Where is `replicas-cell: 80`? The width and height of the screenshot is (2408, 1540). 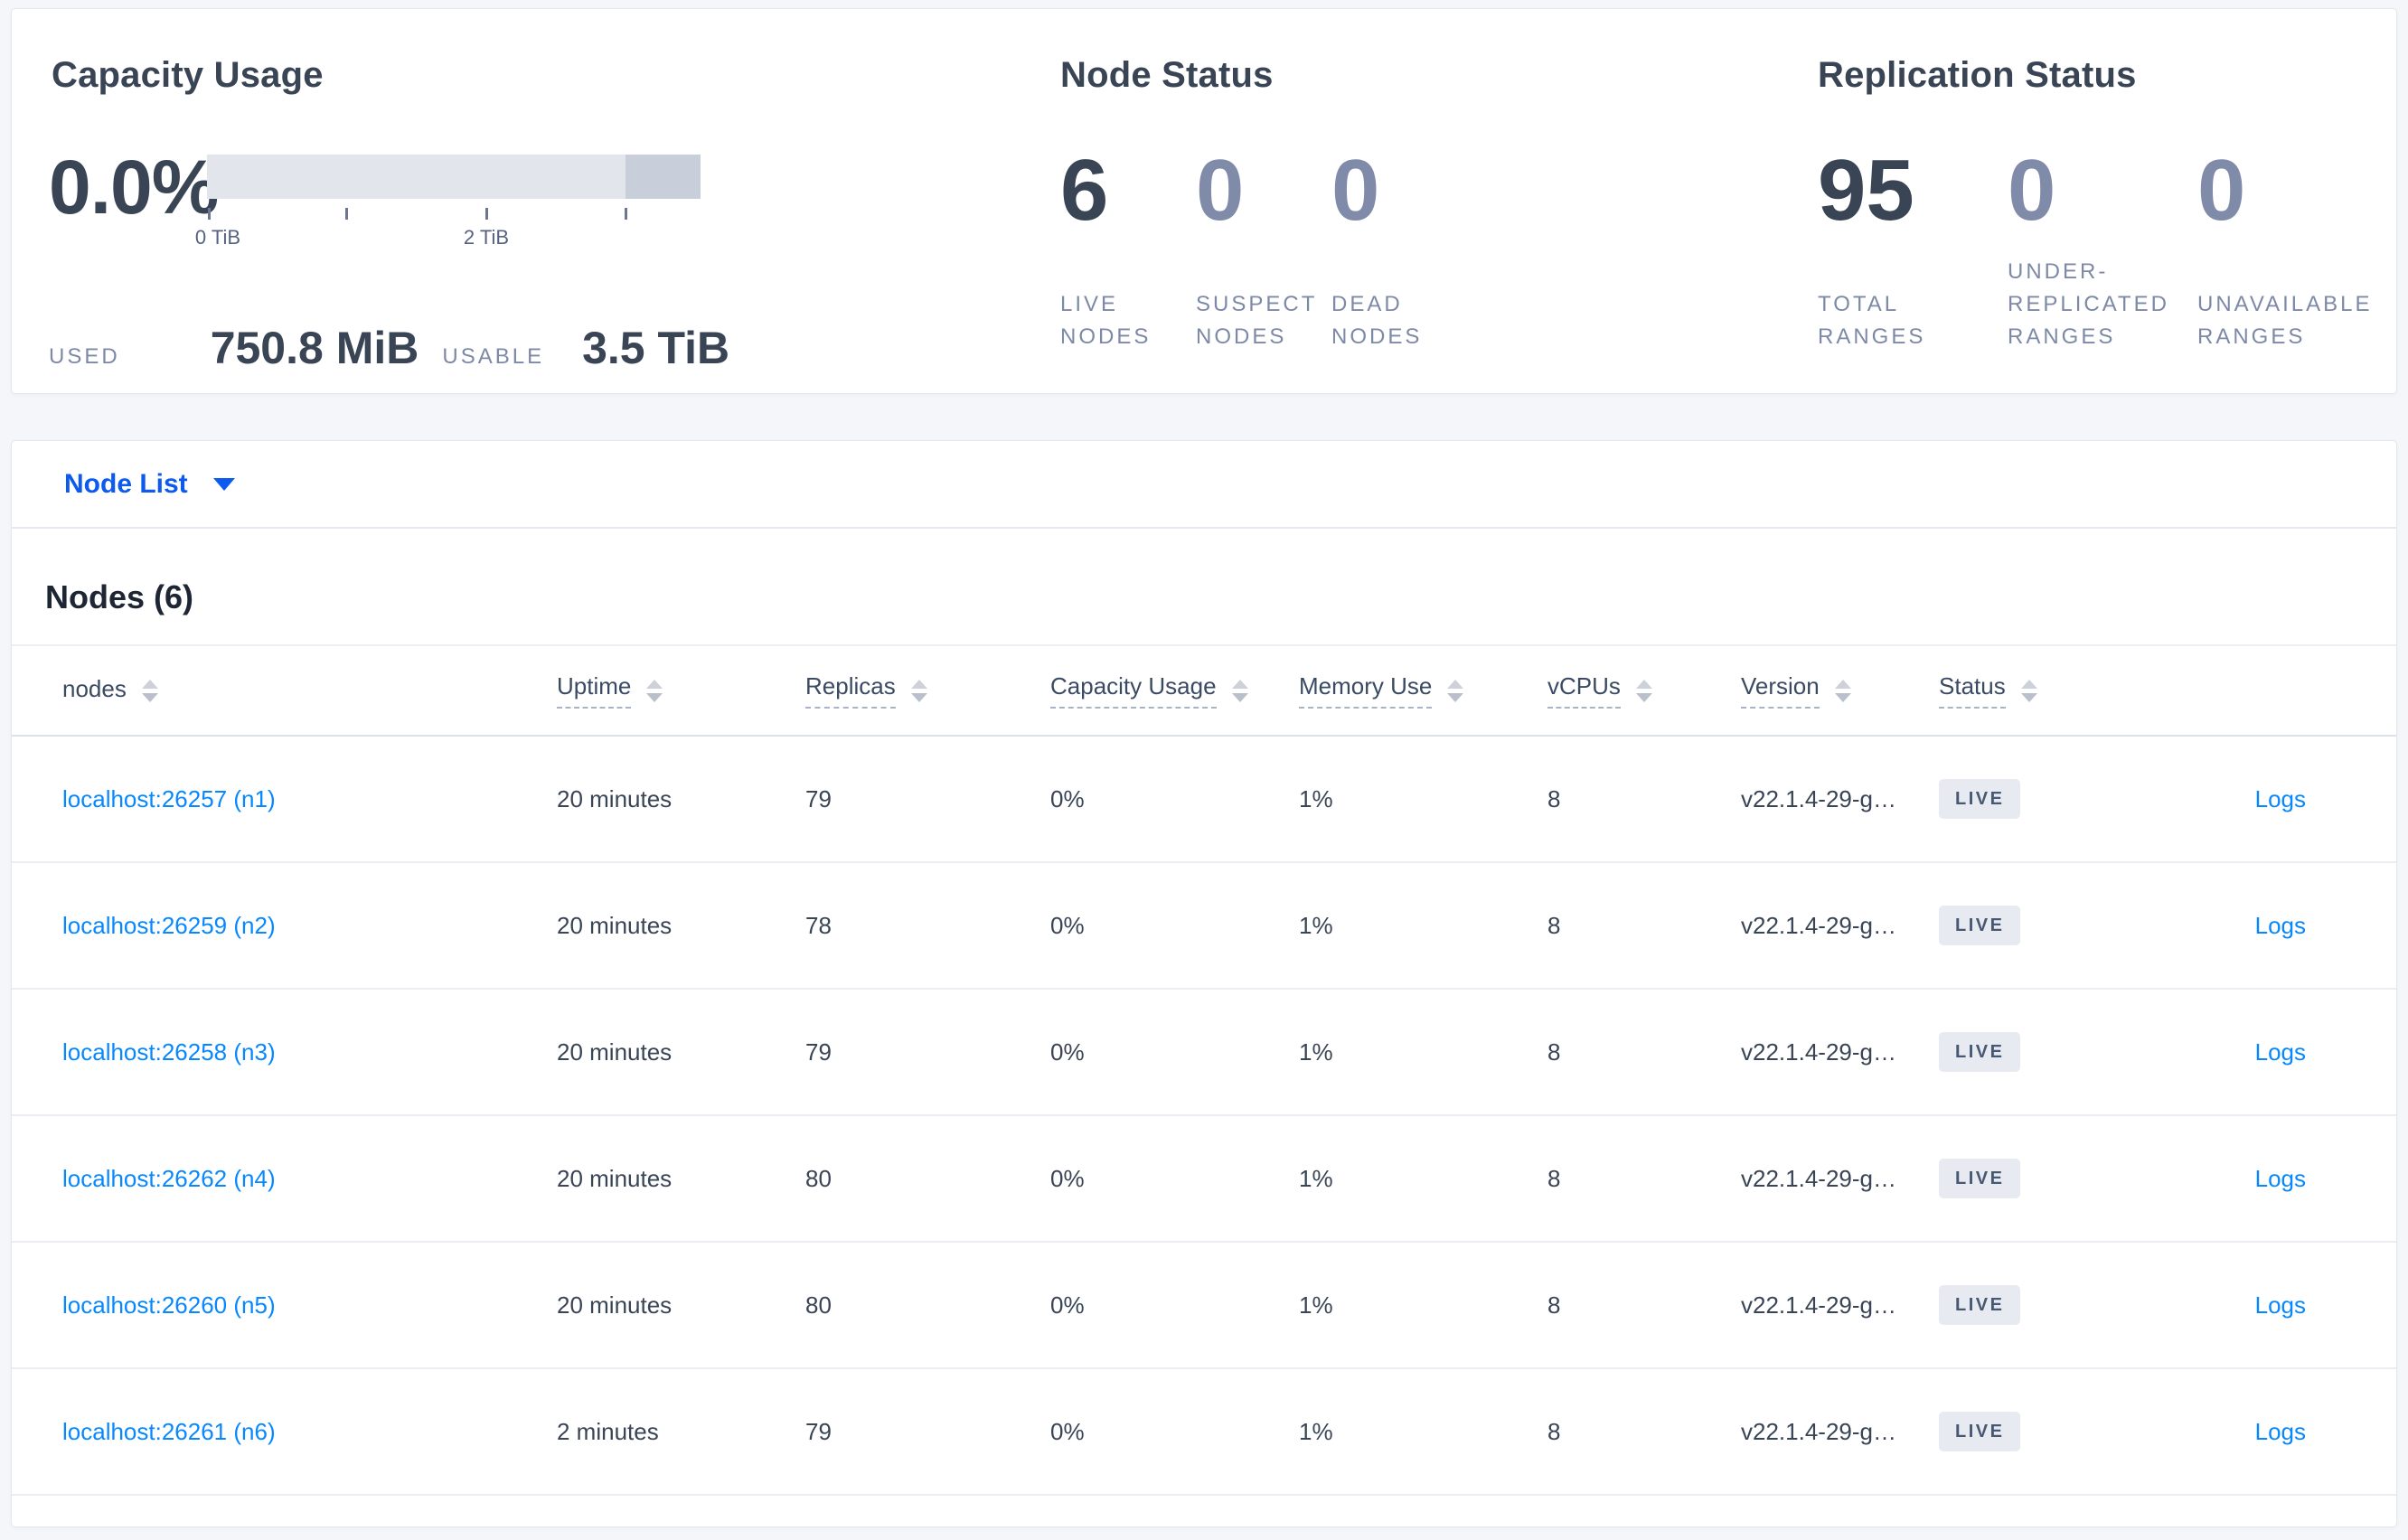 replicas-cell: 80 is located at coordinates (818, 1305).